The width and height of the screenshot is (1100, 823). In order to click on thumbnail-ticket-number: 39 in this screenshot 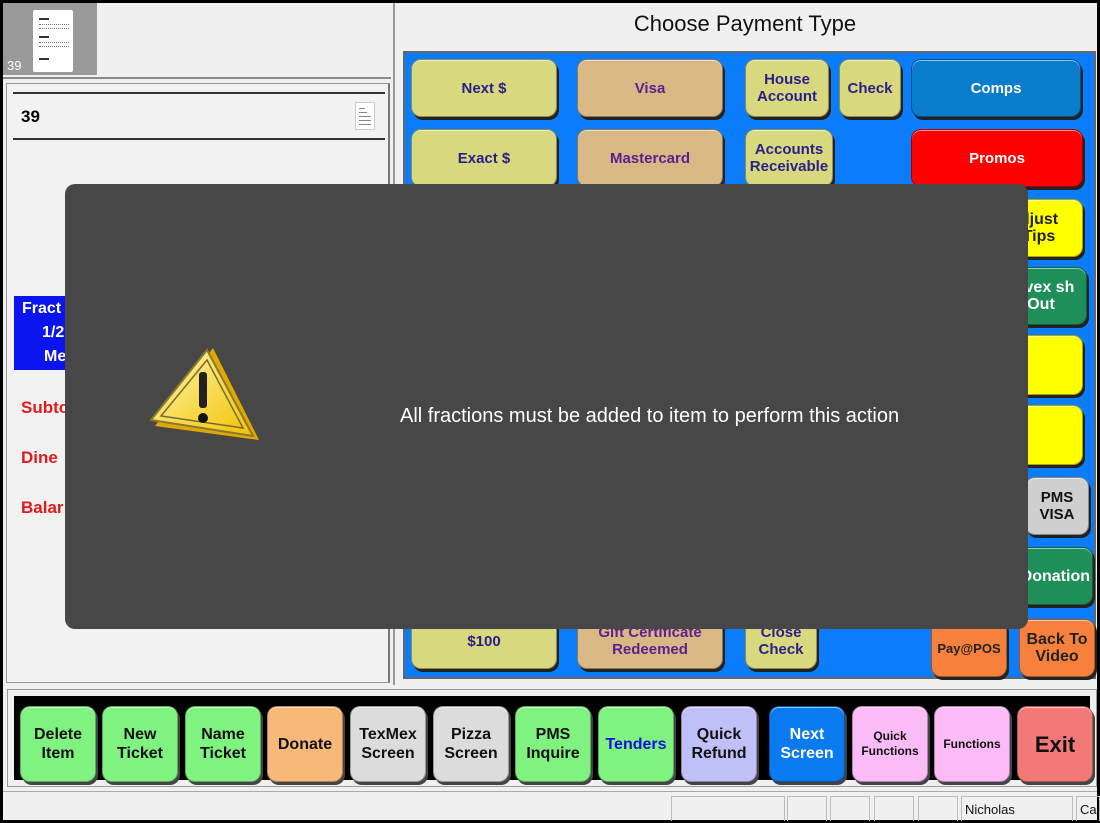, I will do `click(14, 65)`.